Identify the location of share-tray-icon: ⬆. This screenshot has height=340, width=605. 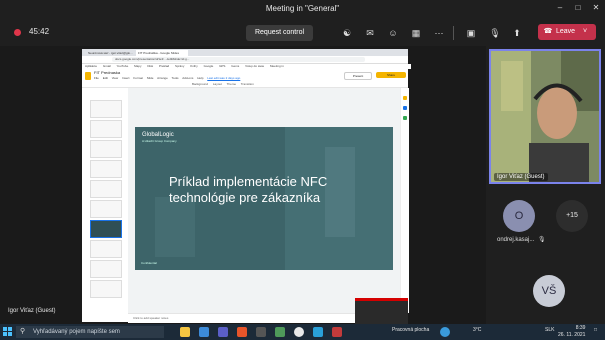
(517, 33).